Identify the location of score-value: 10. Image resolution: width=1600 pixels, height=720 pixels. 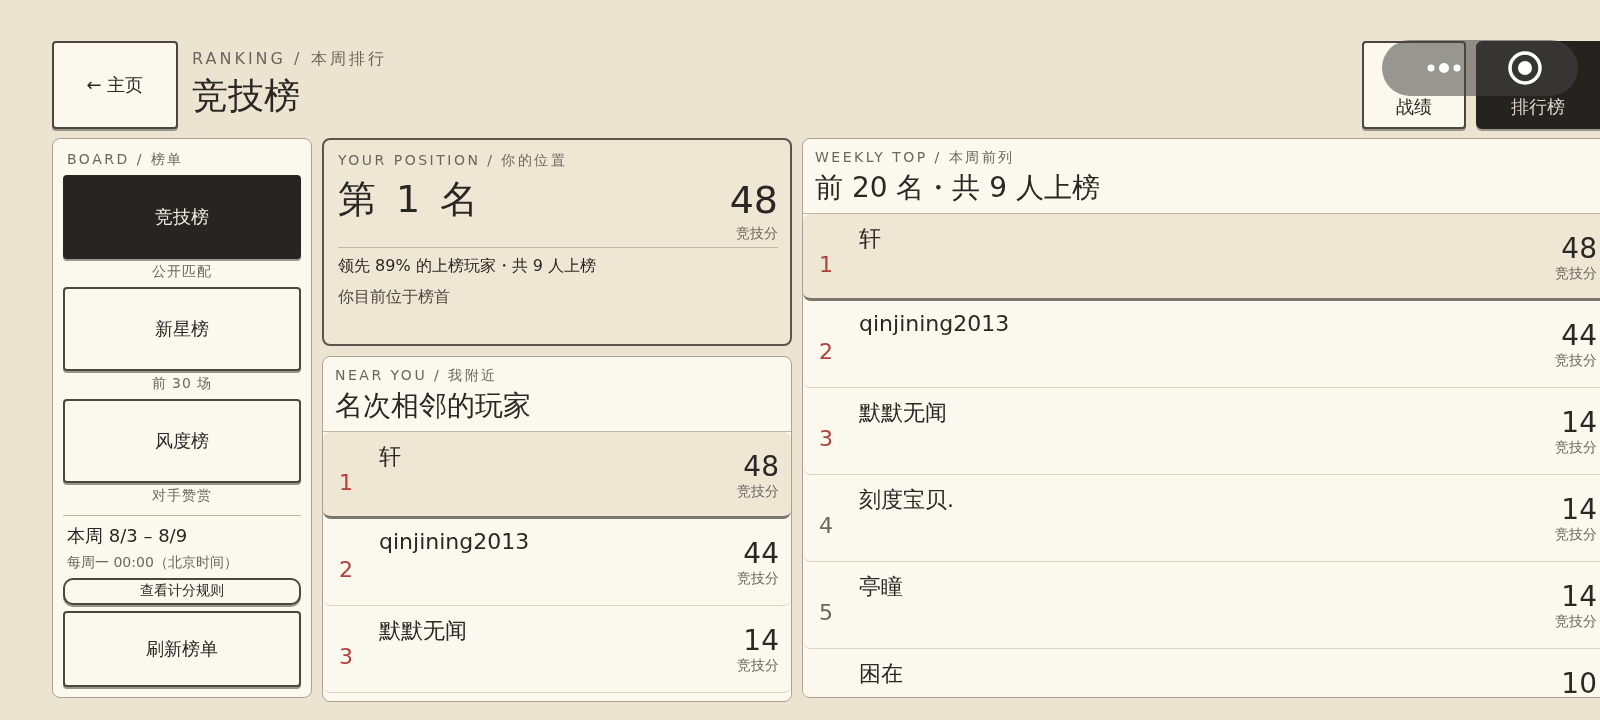
(1579, 682).